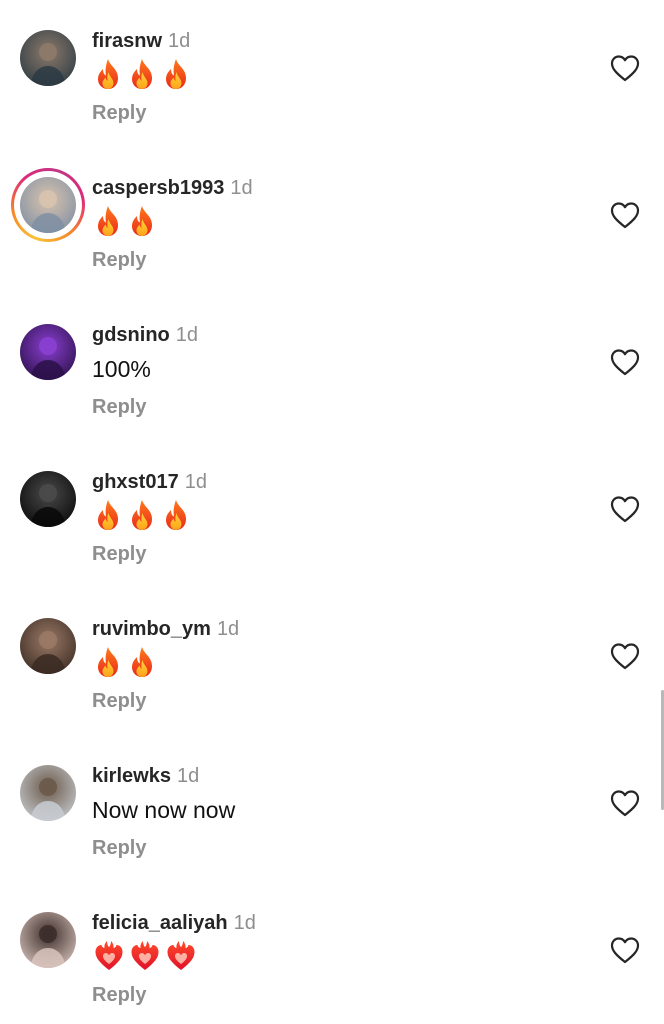 This screenshot has height=1024, width=664. I want to click on comment-header: caspersb1993 1d, so click(172, 188).